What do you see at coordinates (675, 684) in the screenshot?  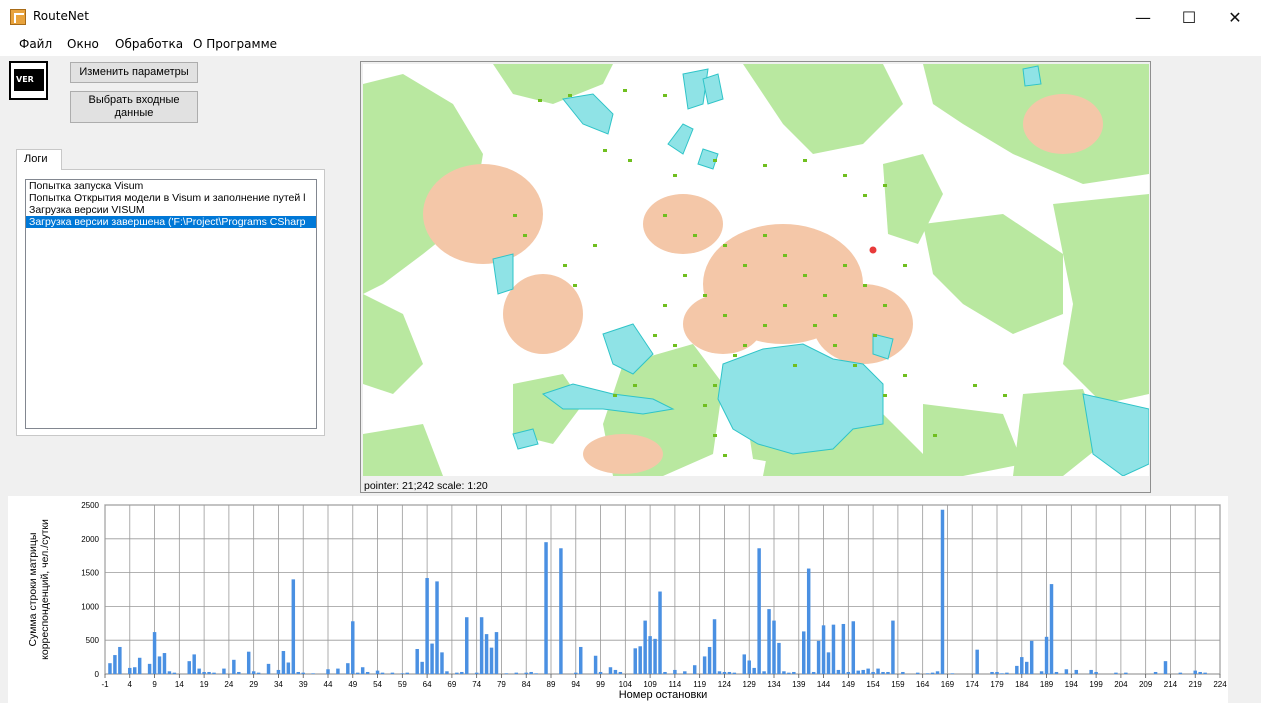 I see `x-tick-label: 114` at bounding box center [675, 684].